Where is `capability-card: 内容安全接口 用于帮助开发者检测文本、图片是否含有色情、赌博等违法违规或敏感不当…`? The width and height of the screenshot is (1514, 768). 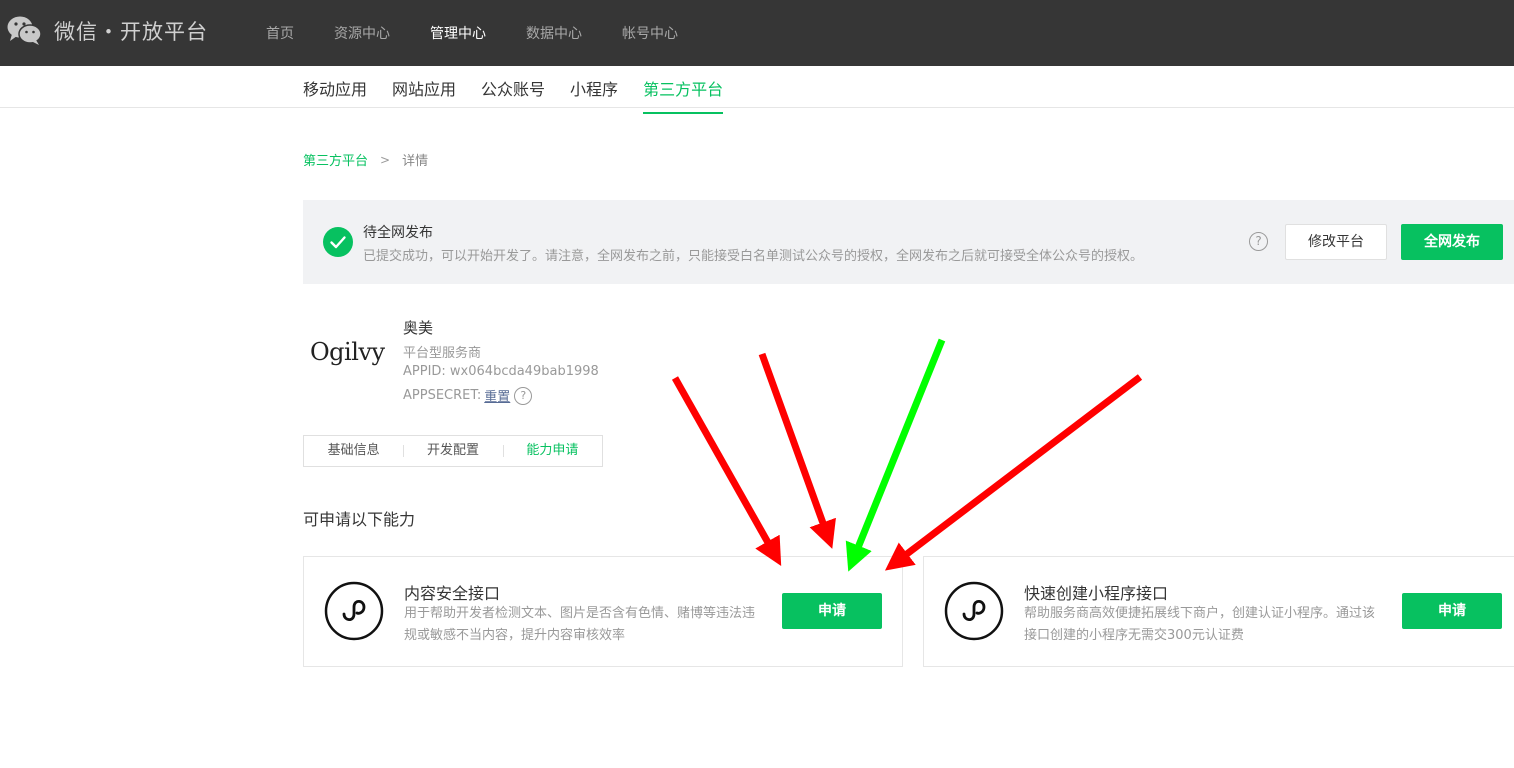
capability-card: 内容安全接口 用于帮助开发者检测文本、图片是否含有色情、赌博等违法违规或敏感不当… is located at coordinates (603, 611).